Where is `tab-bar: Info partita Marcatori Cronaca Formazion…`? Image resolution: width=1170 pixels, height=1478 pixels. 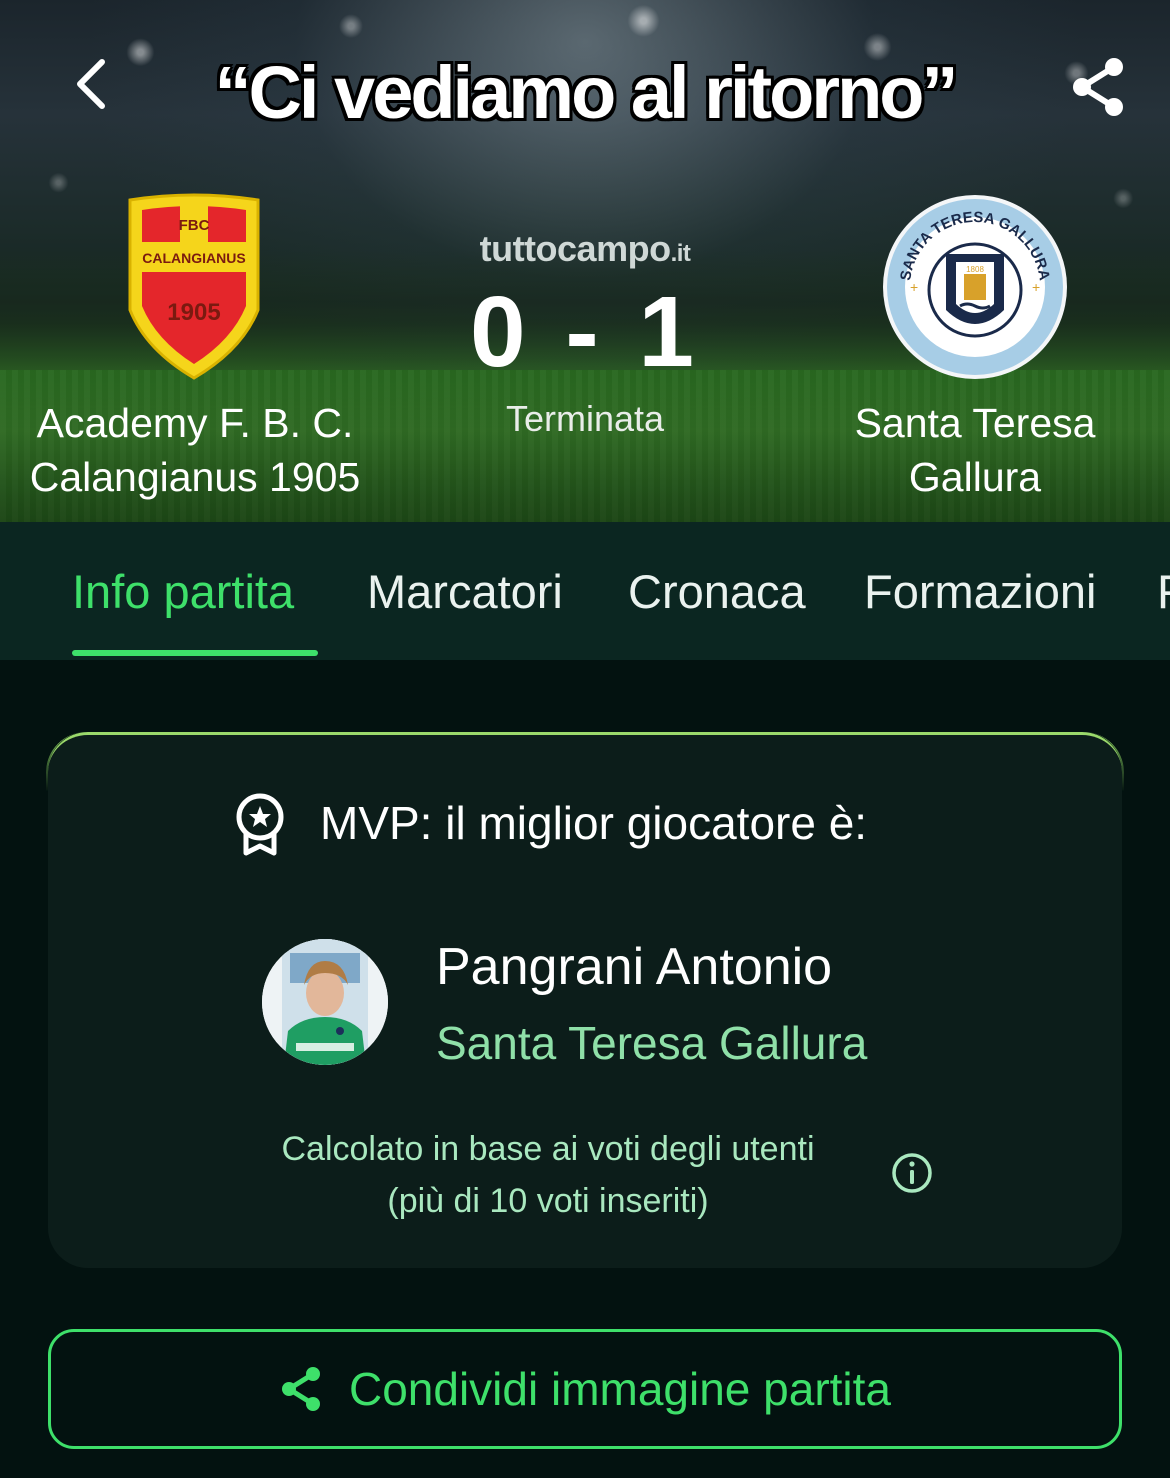 tab-bar: Info partita Marcatori Cronaca Formazion… is located at coordinates (585, 591).